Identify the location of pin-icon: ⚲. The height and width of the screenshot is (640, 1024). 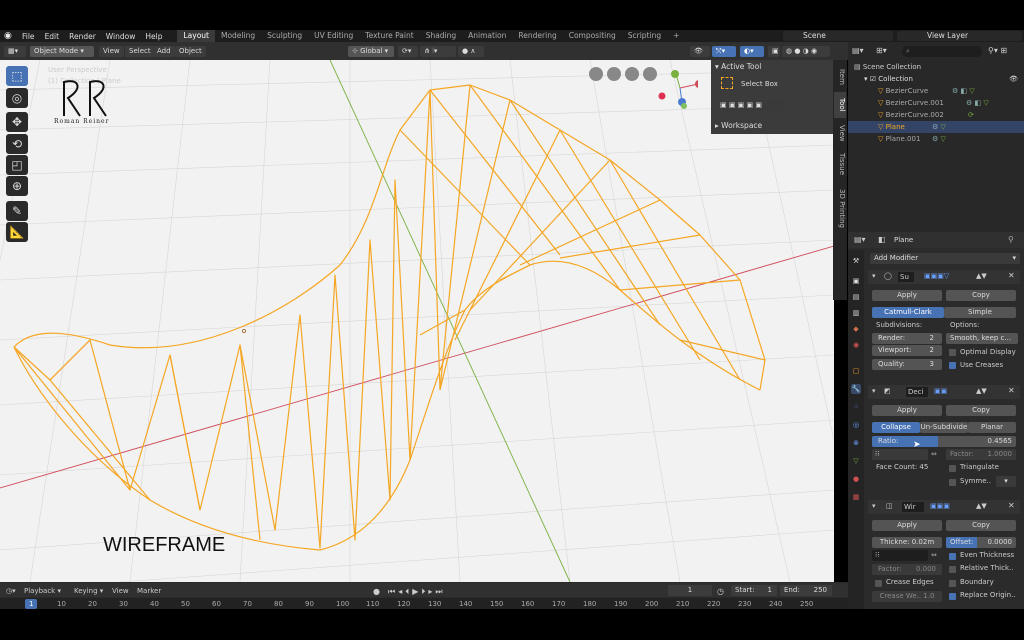
(1011, 239).